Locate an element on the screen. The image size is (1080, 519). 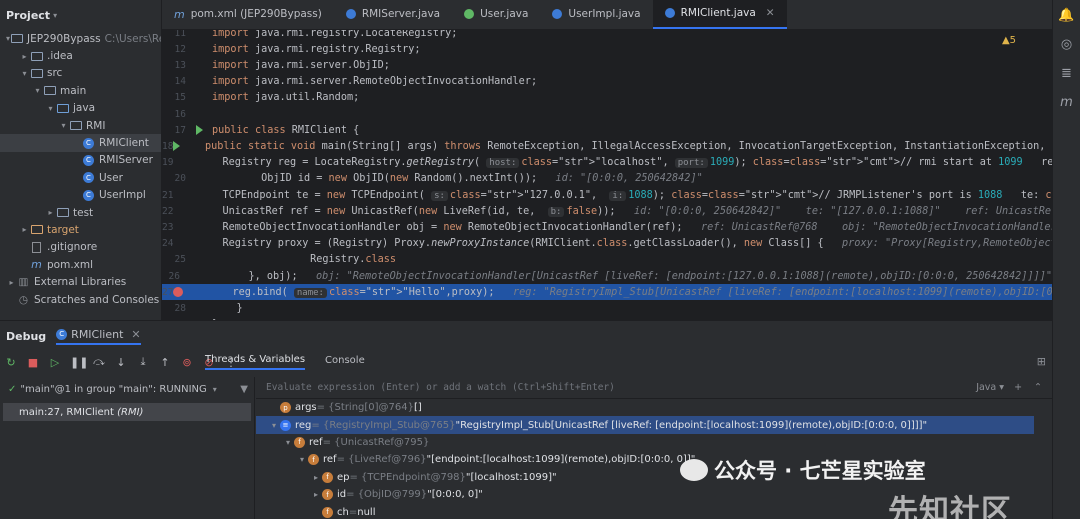
line-number: 15 is located at coordinates (174, 97).